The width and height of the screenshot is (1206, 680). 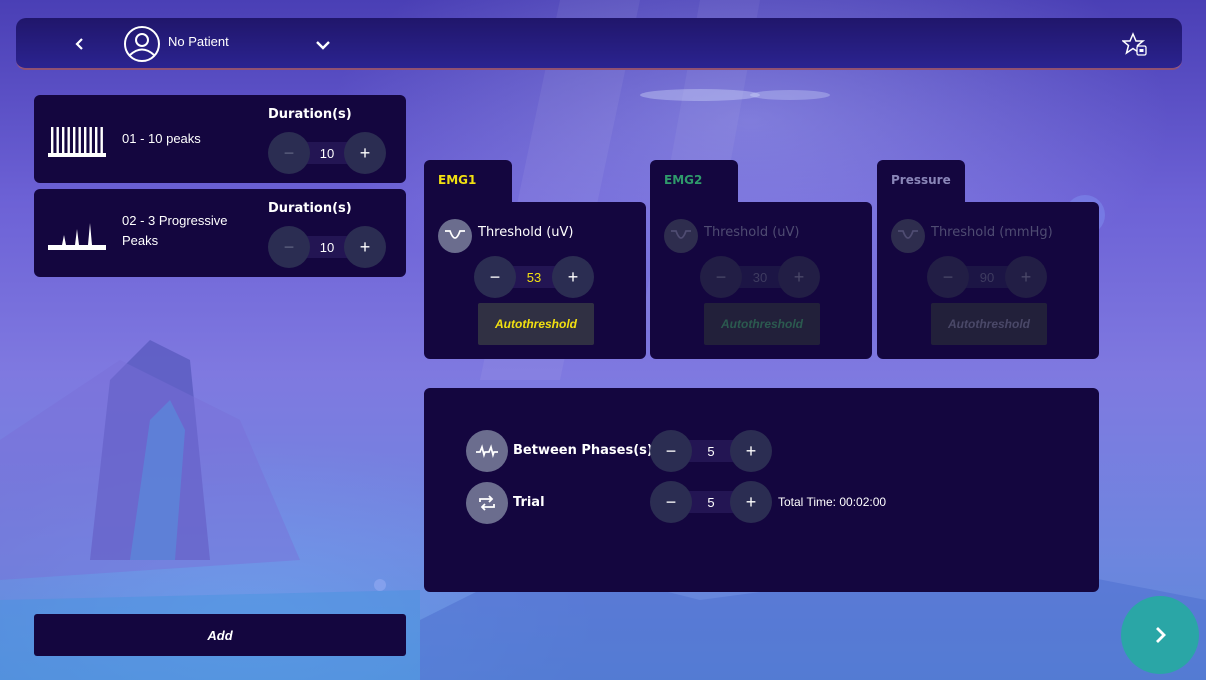 I want to click on threshold-stepper: − 53 +, so click(x=534, y=277).